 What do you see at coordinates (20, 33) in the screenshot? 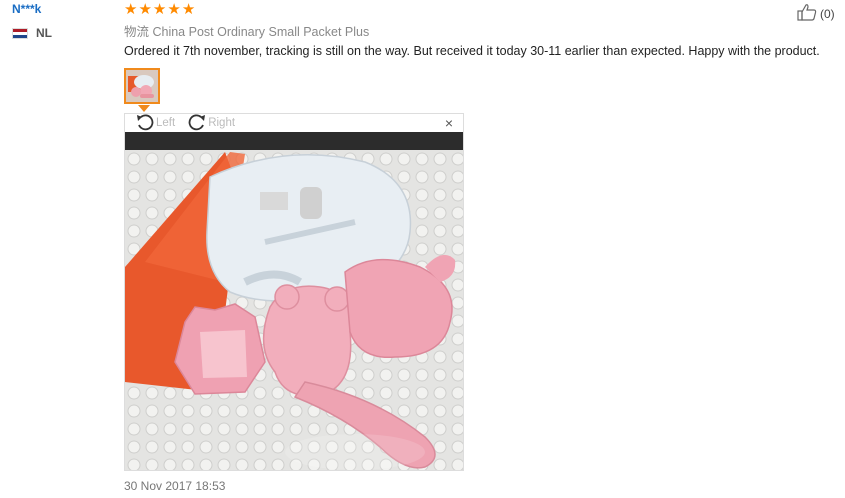
I see `country-flag-icon` at bounding box center [20, 33].